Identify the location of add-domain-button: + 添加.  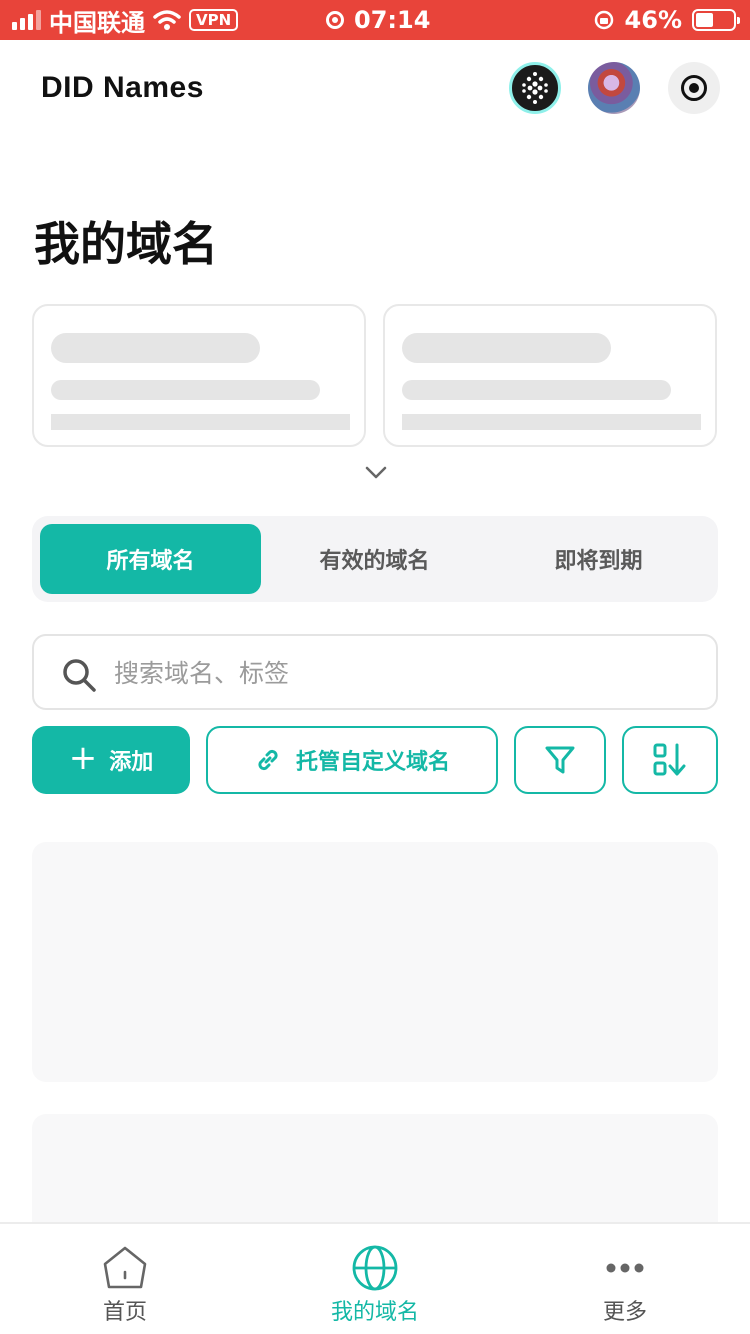
(111, 760).